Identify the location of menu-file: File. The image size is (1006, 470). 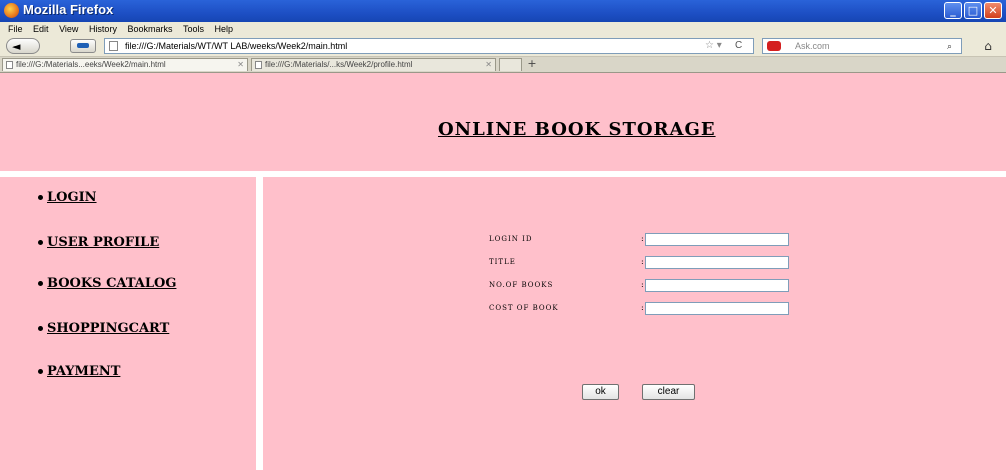
(15, 29).